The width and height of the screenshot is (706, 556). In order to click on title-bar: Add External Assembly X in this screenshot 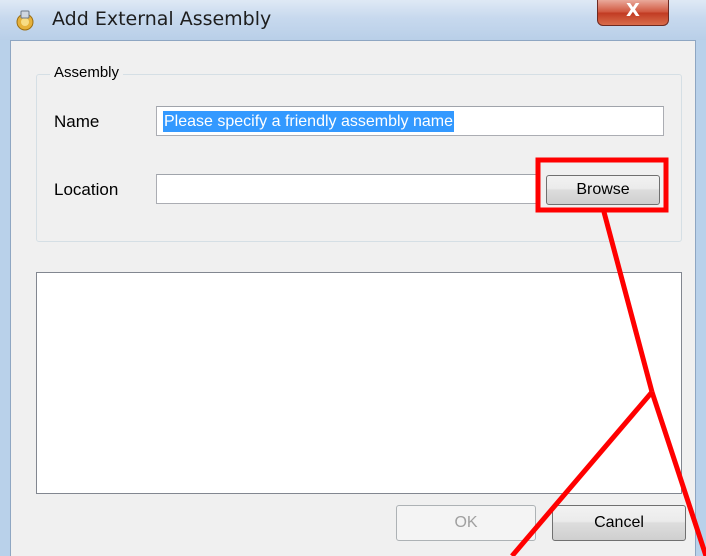, I will do `click(353, 20)`.